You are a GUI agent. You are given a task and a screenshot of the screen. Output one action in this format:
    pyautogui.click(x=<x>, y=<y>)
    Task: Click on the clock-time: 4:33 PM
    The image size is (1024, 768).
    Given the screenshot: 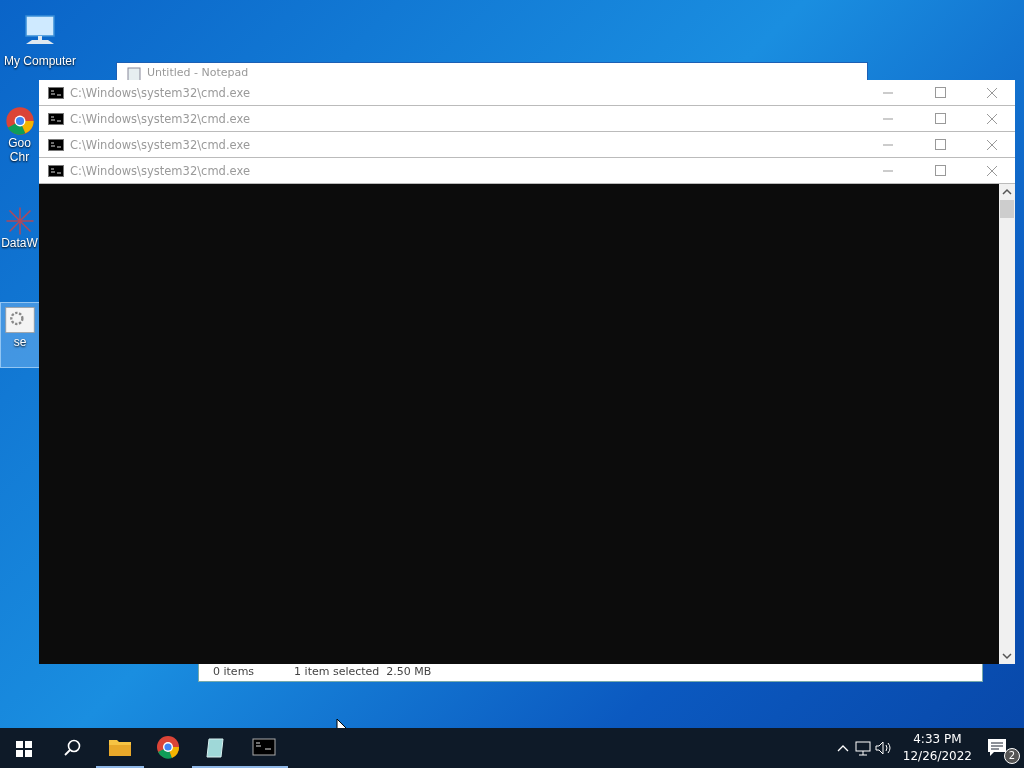 What is the action you would take?
    pyautogui.click(x=937, y=739)
    